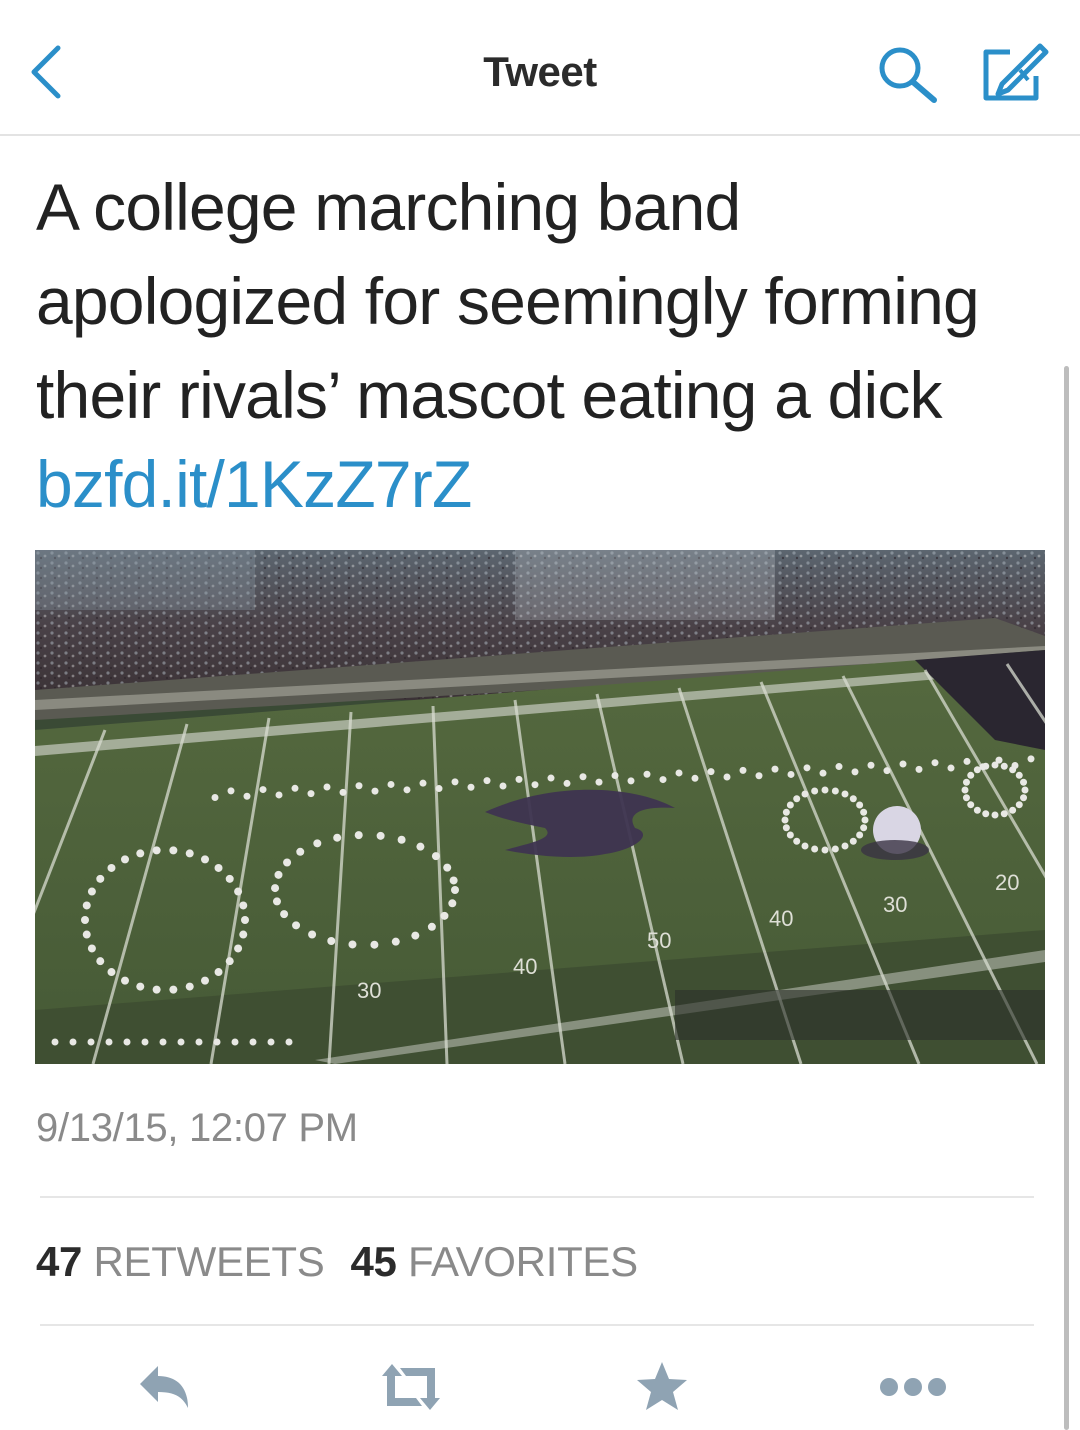 This screenshot has height=1430, width=1080. What do you see at coordinates (662, 1387) in the screenshot?
I see `favorite-star-icon` at bounding box center [662, 1387].